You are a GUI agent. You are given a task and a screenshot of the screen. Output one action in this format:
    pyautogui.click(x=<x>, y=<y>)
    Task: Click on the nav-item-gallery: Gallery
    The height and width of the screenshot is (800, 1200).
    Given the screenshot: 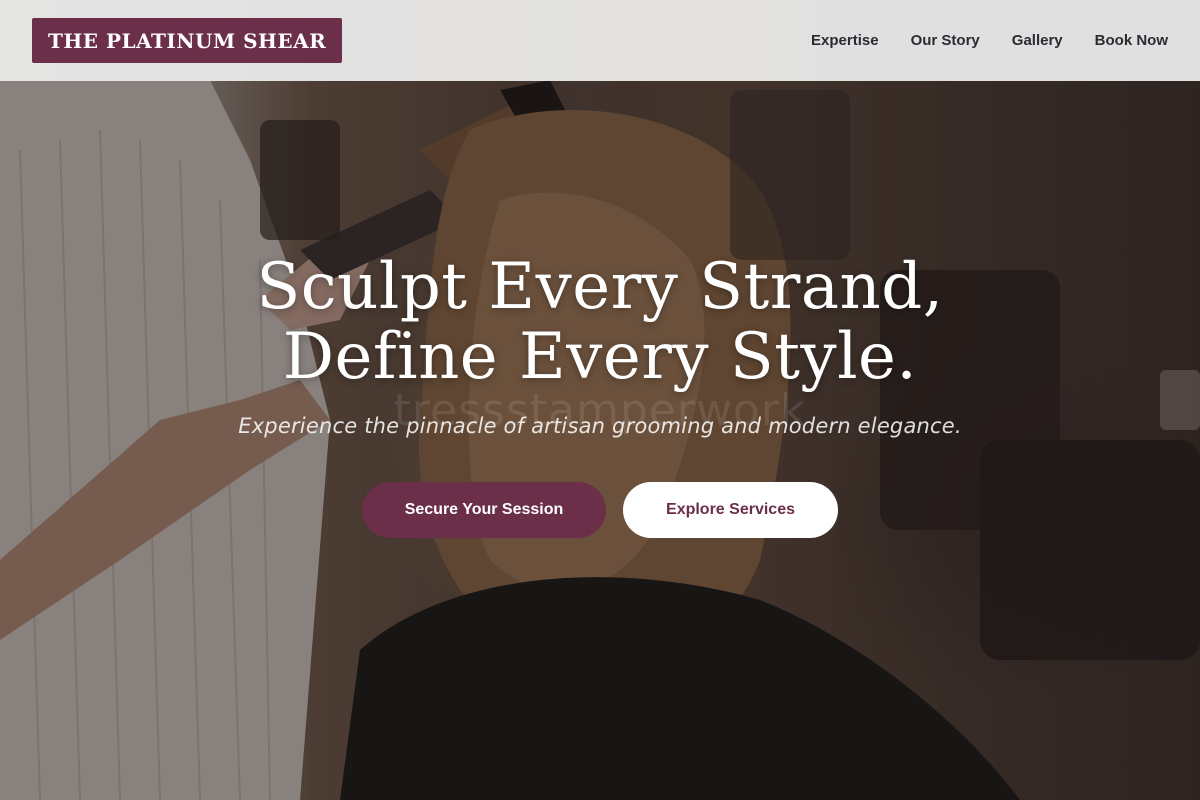 What is the action you would take?
    pyautogui.click(x=1037, y=40)
    